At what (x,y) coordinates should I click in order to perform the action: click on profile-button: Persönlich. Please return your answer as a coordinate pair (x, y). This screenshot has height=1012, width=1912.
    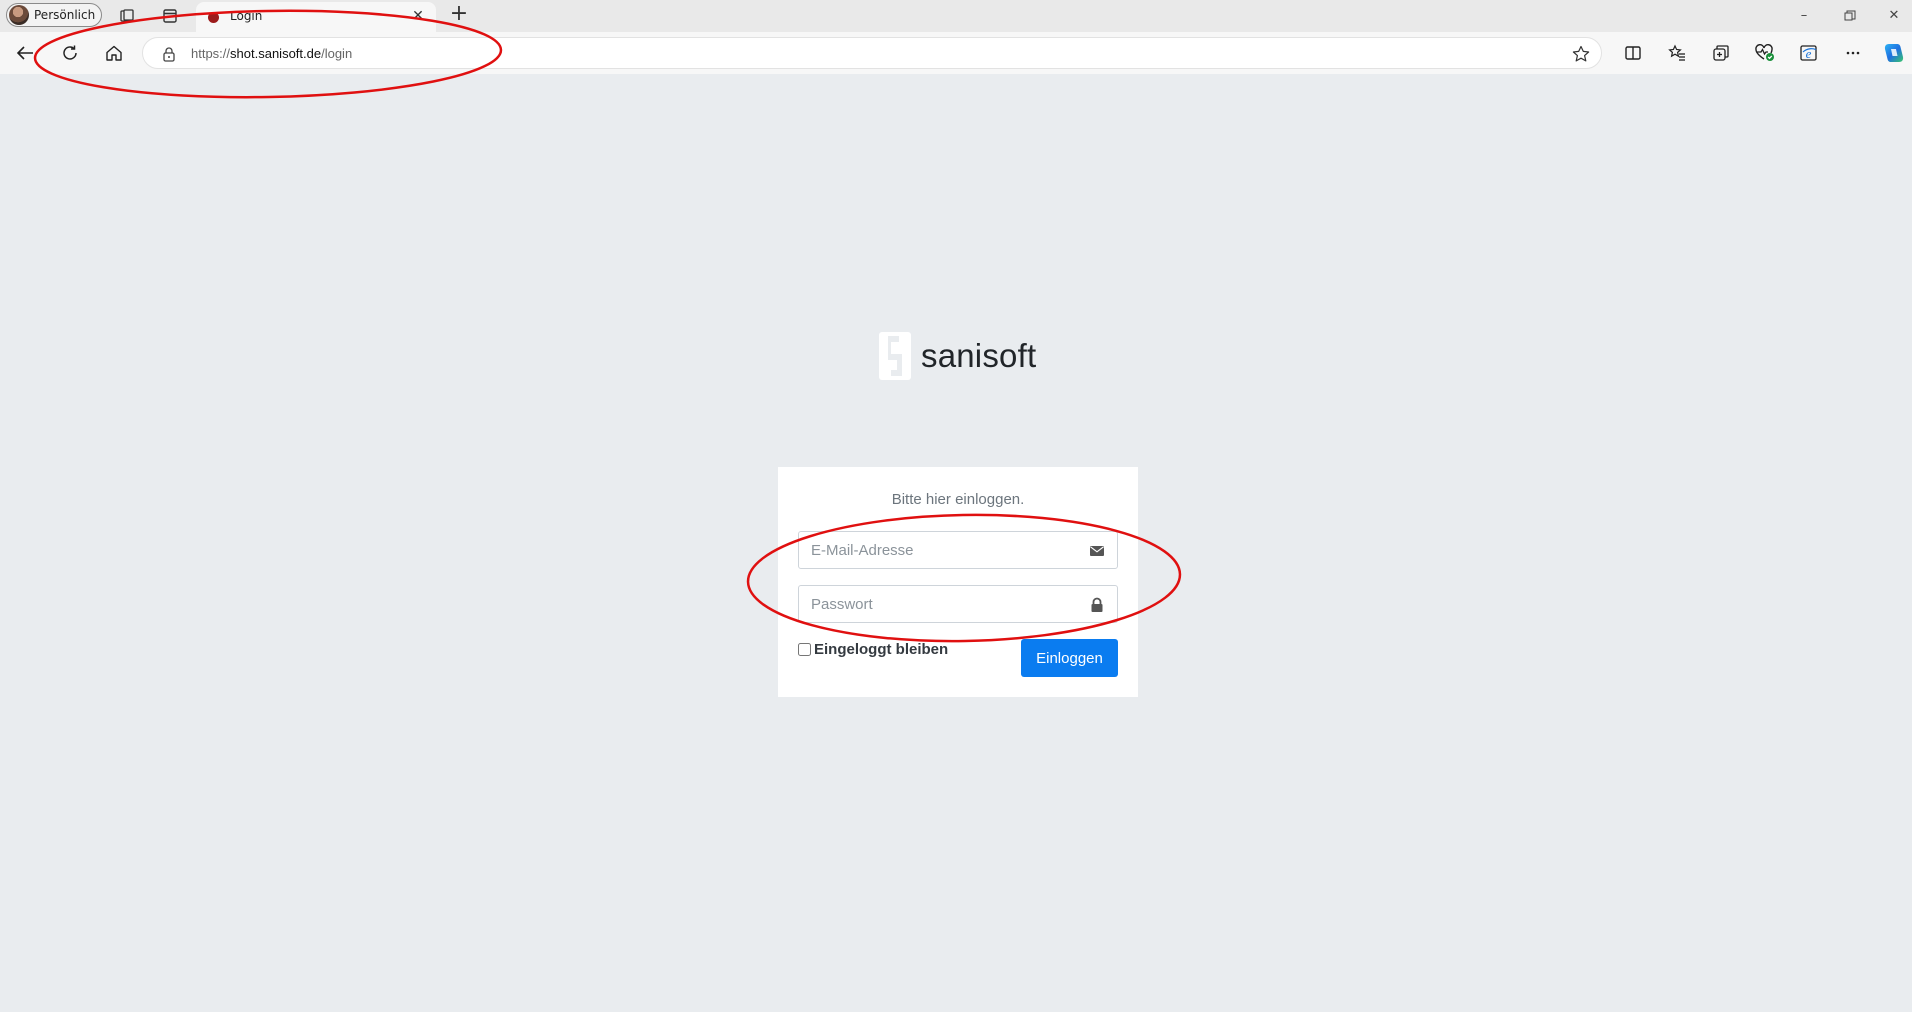
    Looking at the image, I should click on (54, 15).